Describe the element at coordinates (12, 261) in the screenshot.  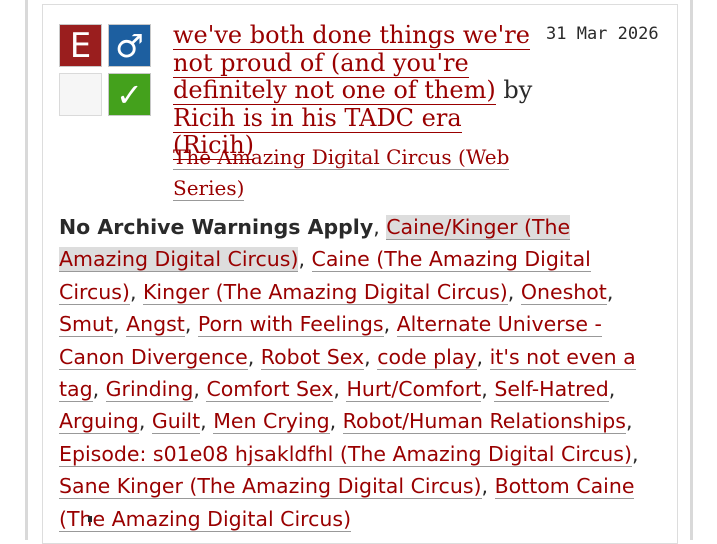
I see `page-left-margin` at that location.